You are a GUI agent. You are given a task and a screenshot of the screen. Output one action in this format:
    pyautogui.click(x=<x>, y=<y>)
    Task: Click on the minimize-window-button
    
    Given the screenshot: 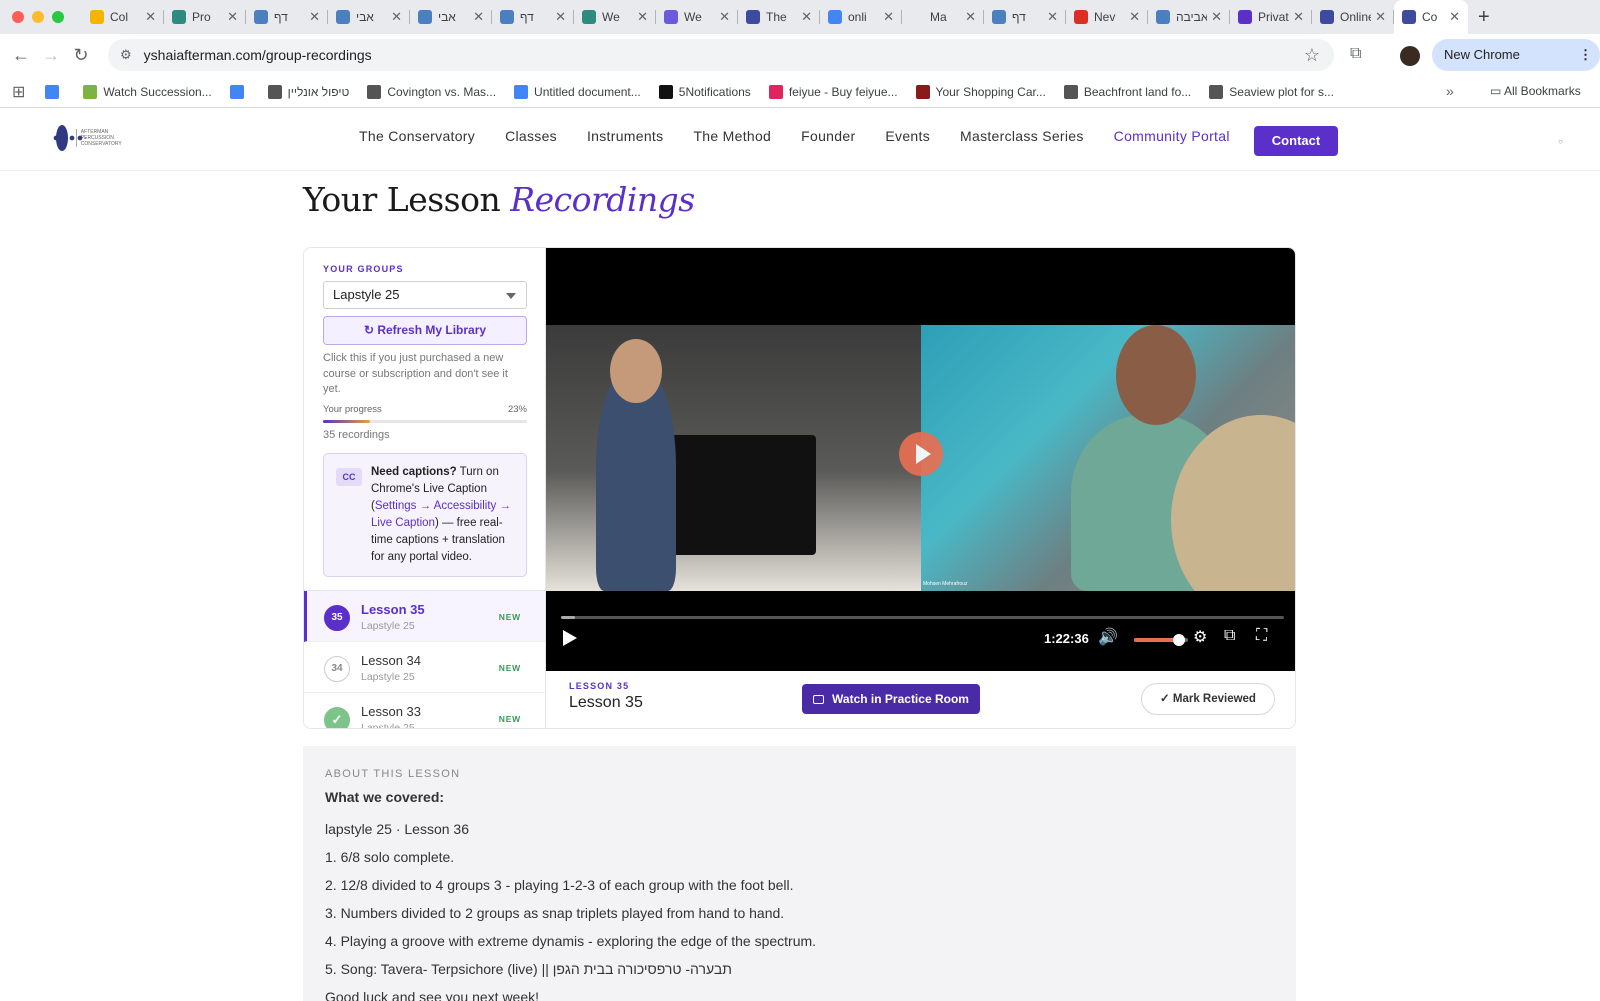 What is the action you would take?
    pyautogui.click(x=38, y=17)
    